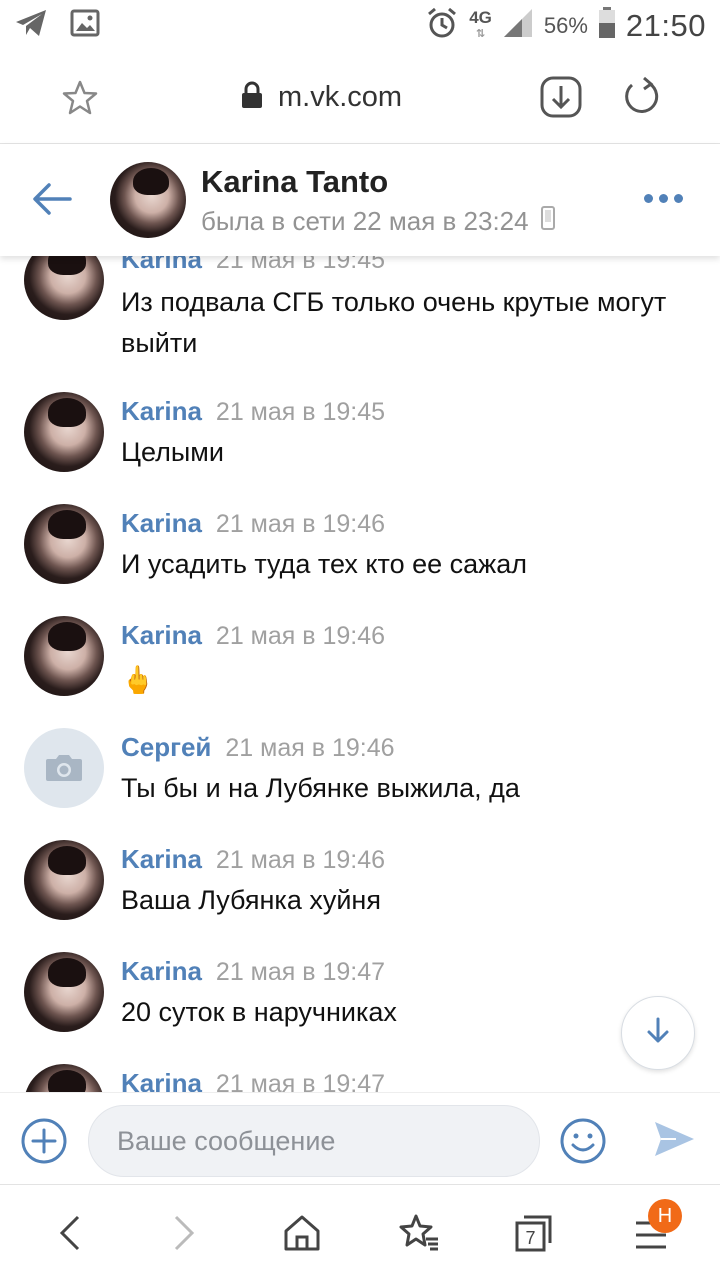 This screenshot has width=720, height=1280. I want to click on chat-header: Karina Tanto была в сети 22 мая в 23:24, so click(360, 200).